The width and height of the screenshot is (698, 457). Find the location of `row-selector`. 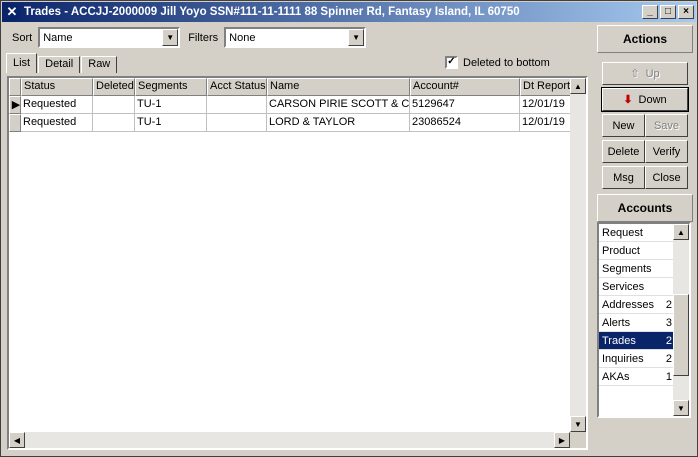

row-selector is located at coordinates (15, 123).